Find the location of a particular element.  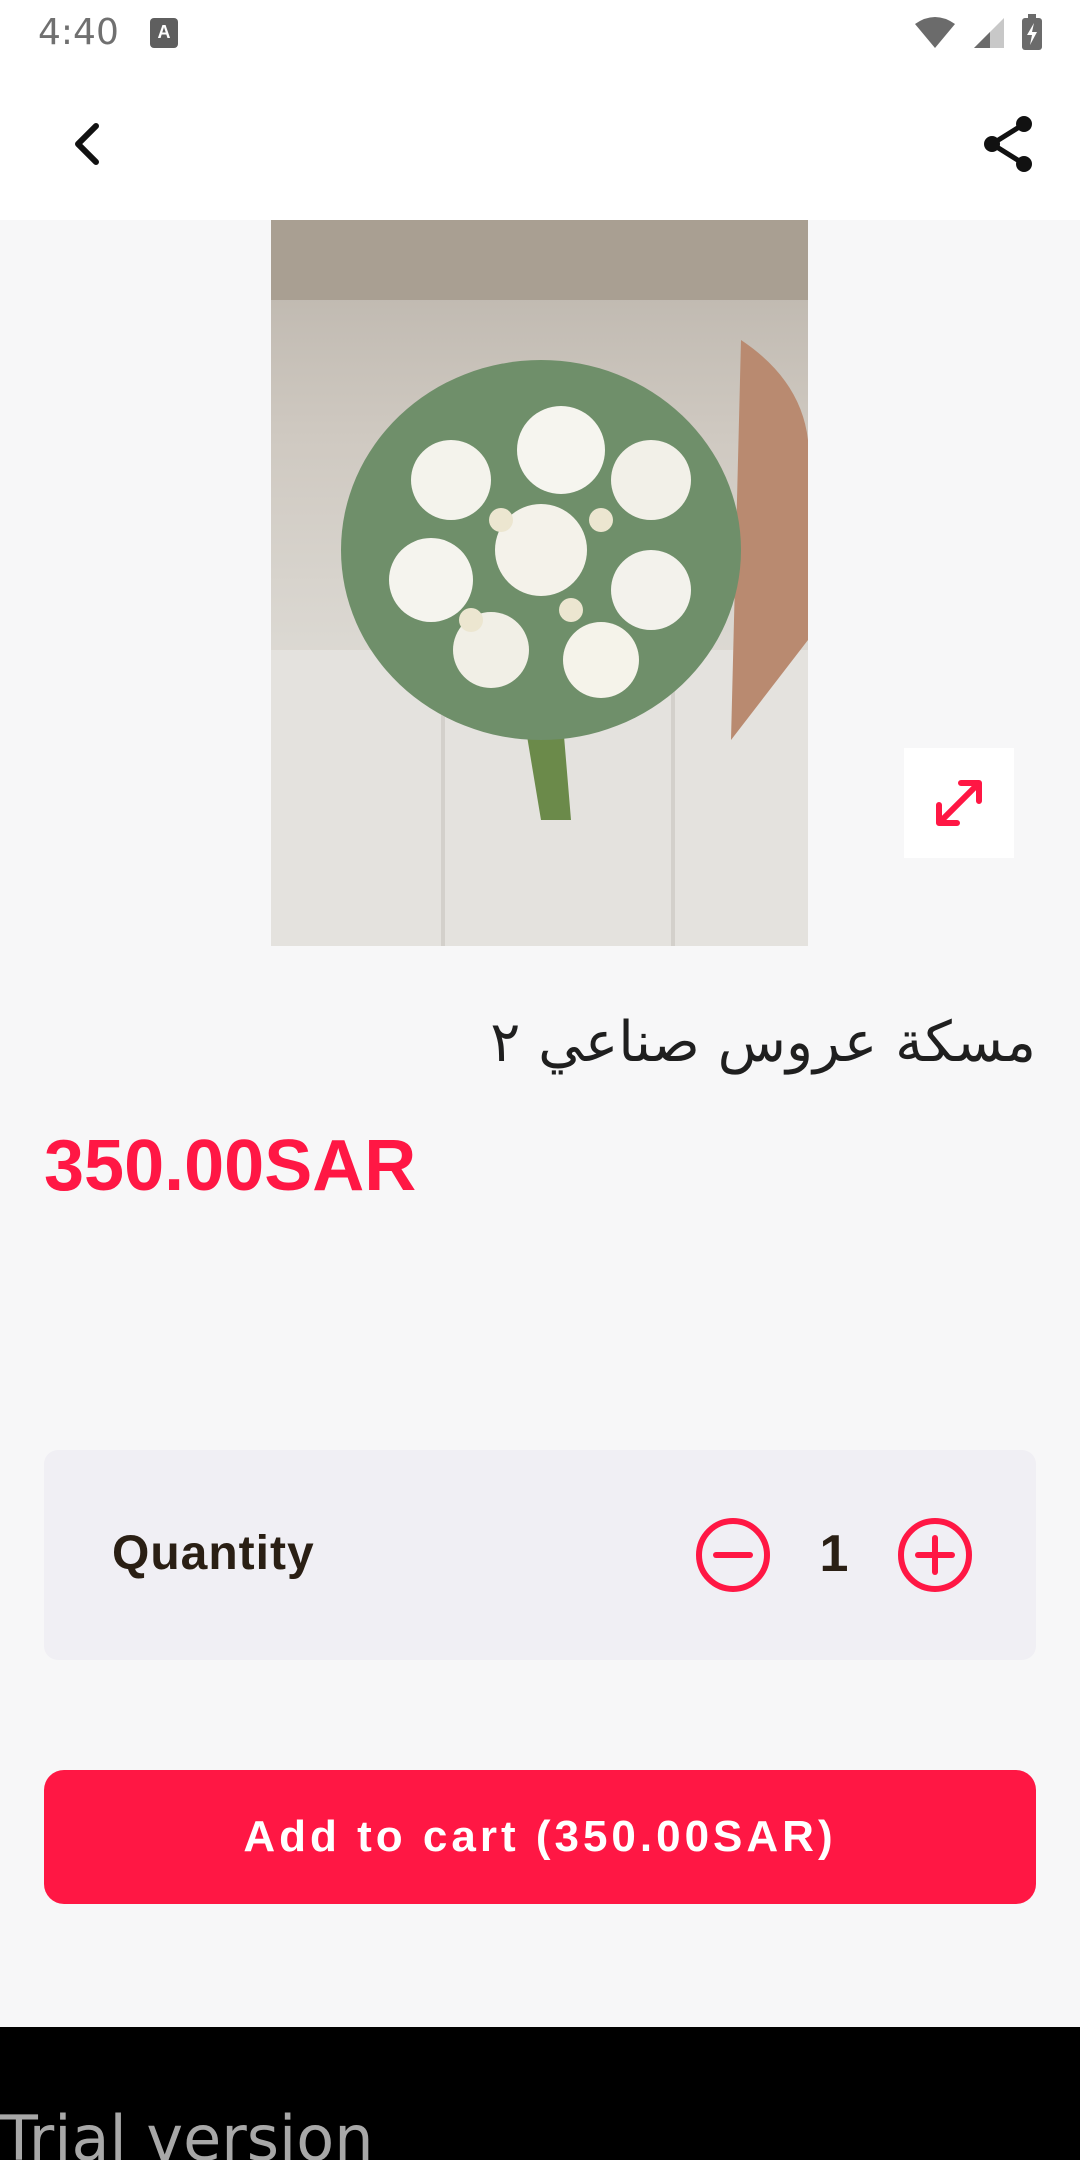

chevron-left-icon is located at coordinates (87, 144).